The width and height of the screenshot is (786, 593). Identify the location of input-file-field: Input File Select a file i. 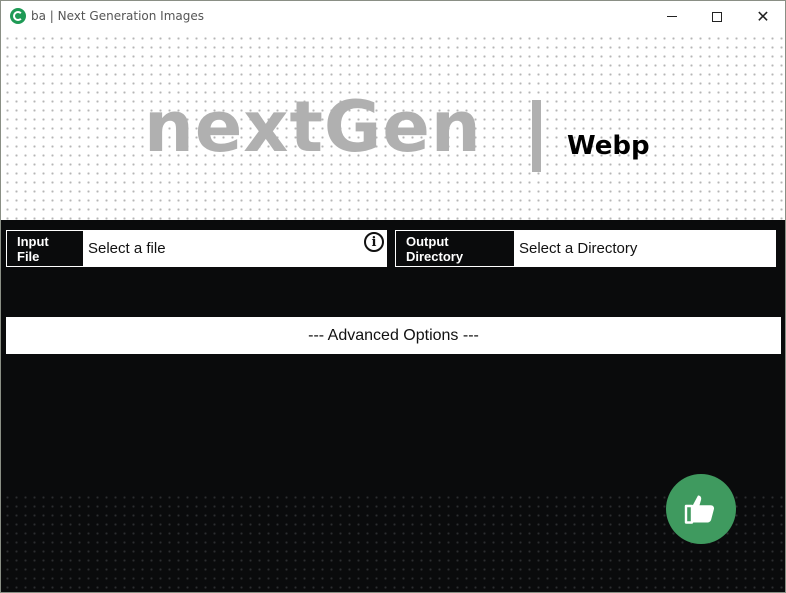
(196, 248).